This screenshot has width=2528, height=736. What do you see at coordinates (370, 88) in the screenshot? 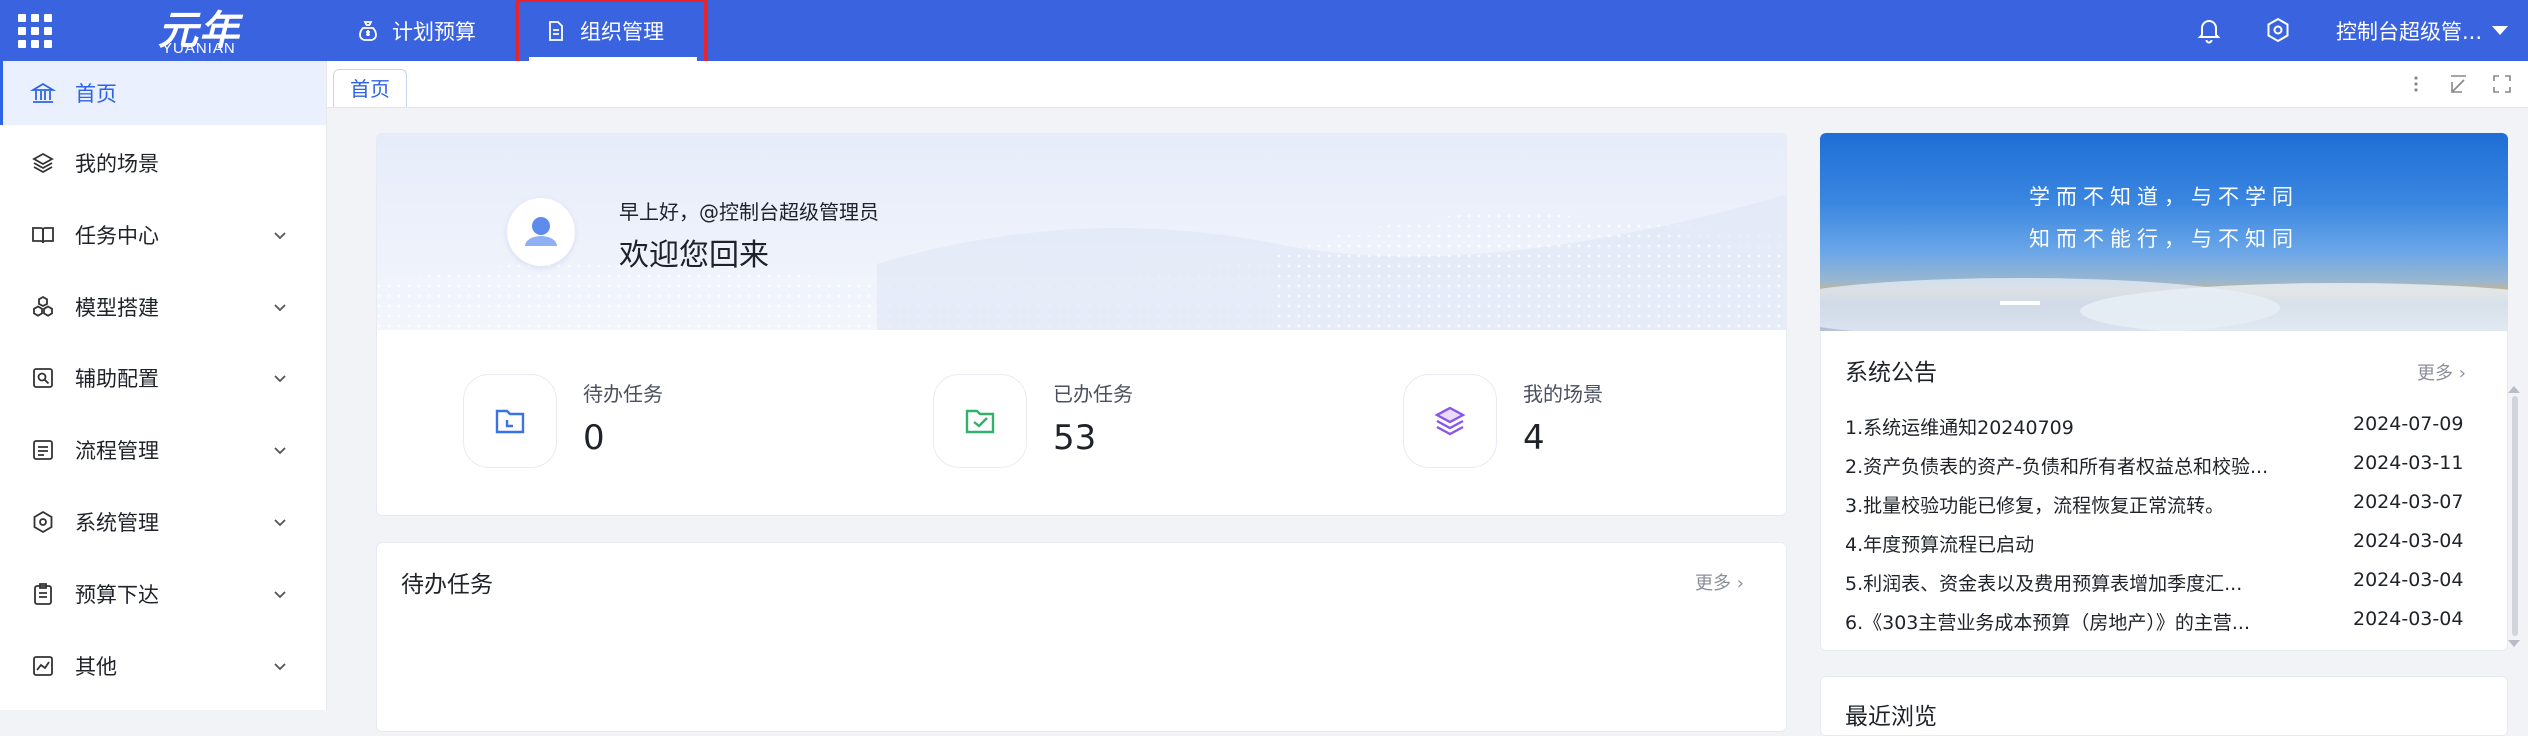
I see `tab-home: 首页` at bounding box center [370, 88].